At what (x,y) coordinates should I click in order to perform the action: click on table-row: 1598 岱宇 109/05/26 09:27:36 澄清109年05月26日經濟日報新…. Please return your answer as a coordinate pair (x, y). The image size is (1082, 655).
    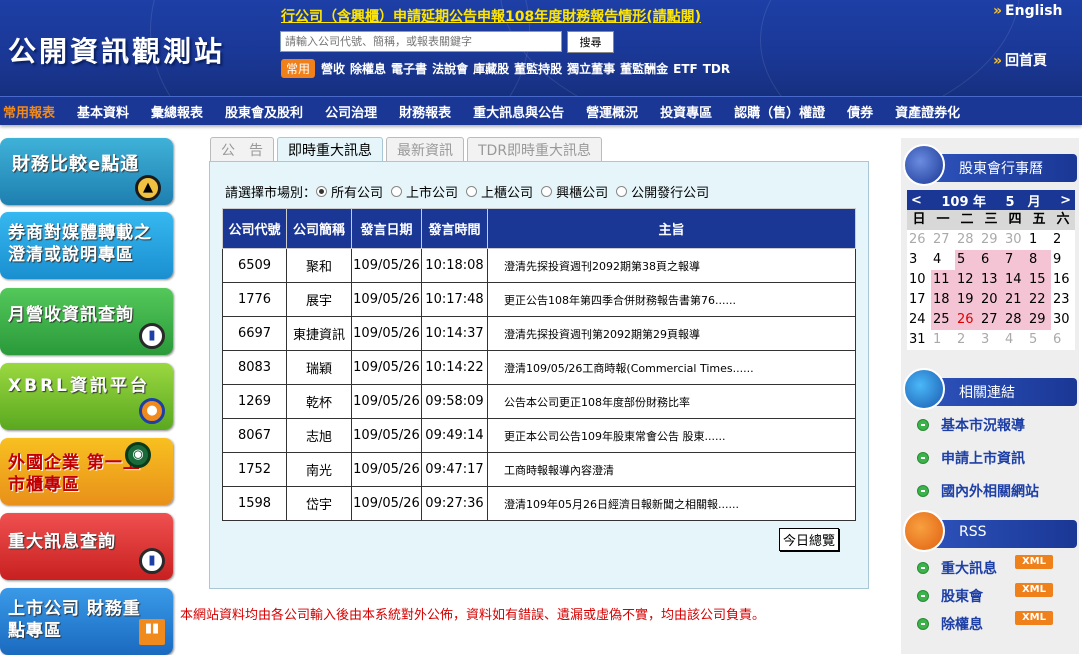
    Looking at the image, I should click on (539, 503).